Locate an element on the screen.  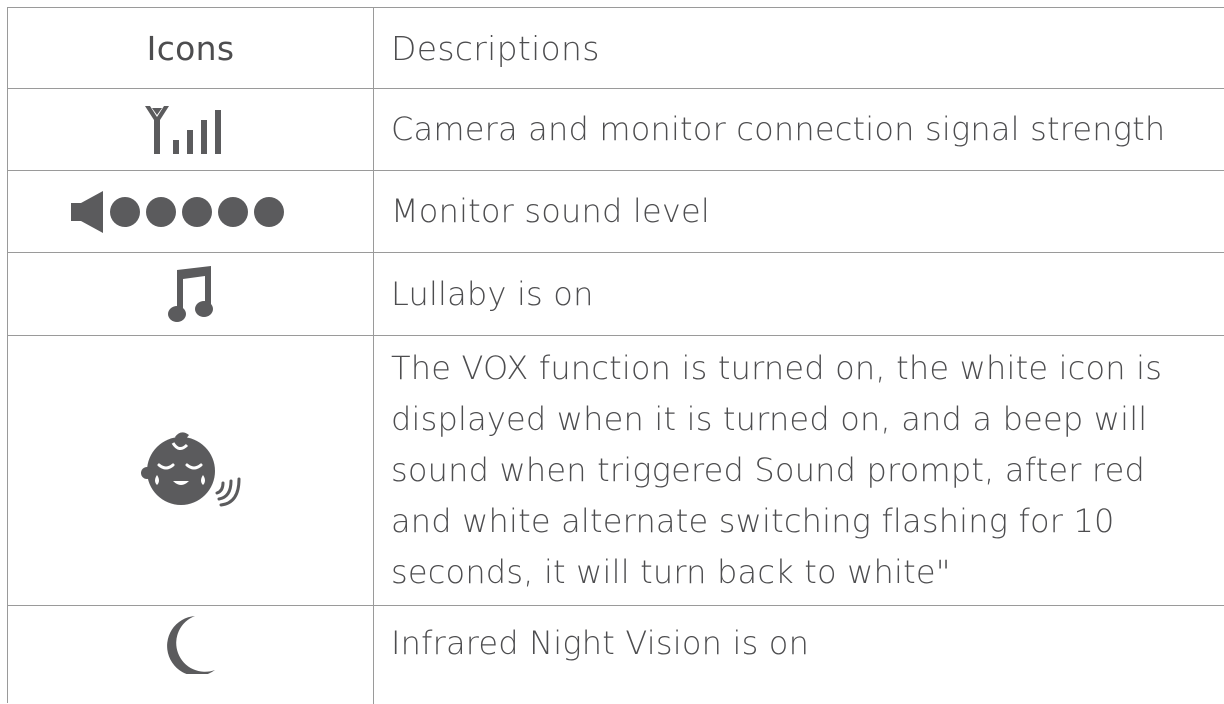
description-cell: Lullaby is on is located at coordinates (799, 294).